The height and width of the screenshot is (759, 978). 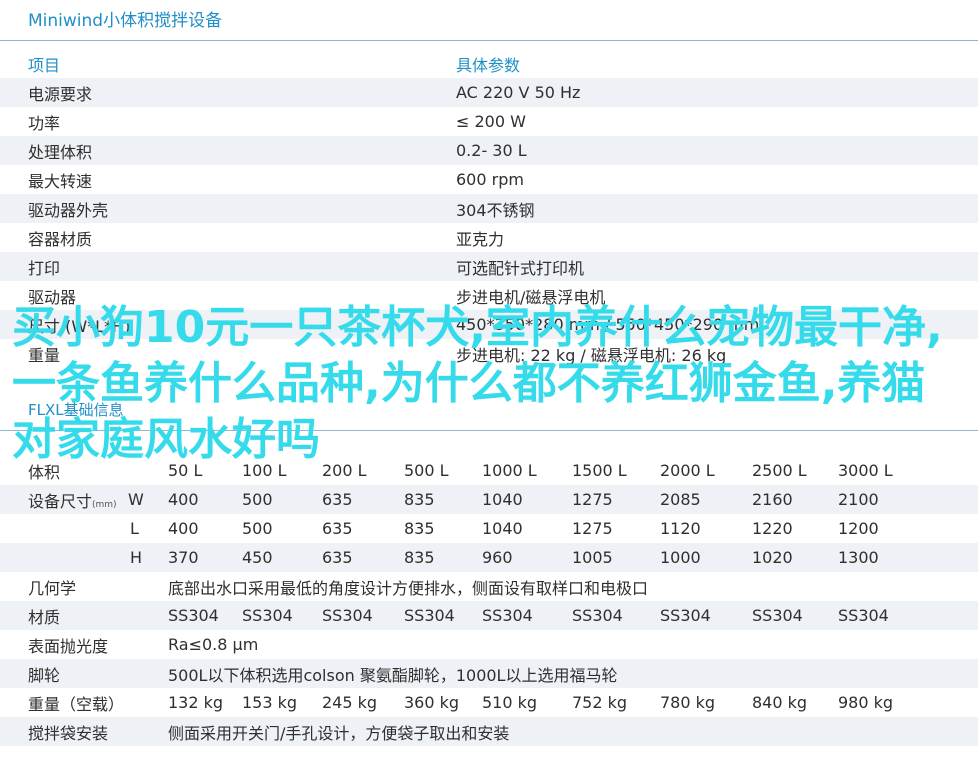 I want to click on table-row: 最大转速 600 rpm, so click(x=489, y=179).